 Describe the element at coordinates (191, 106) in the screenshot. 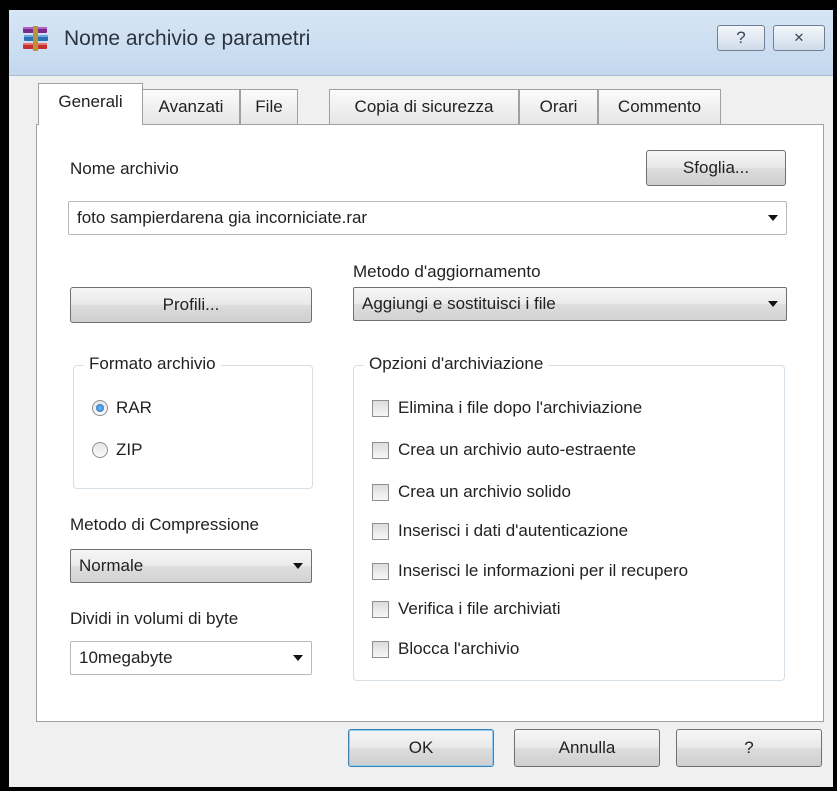

I see `tab-avanzati: Avanzati` at that location.